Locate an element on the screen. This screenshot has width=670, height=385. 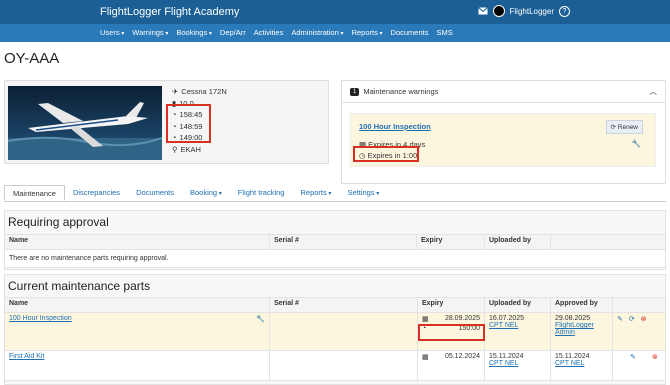
nav-item-sms: SMS is located at coordinates (444, 32).